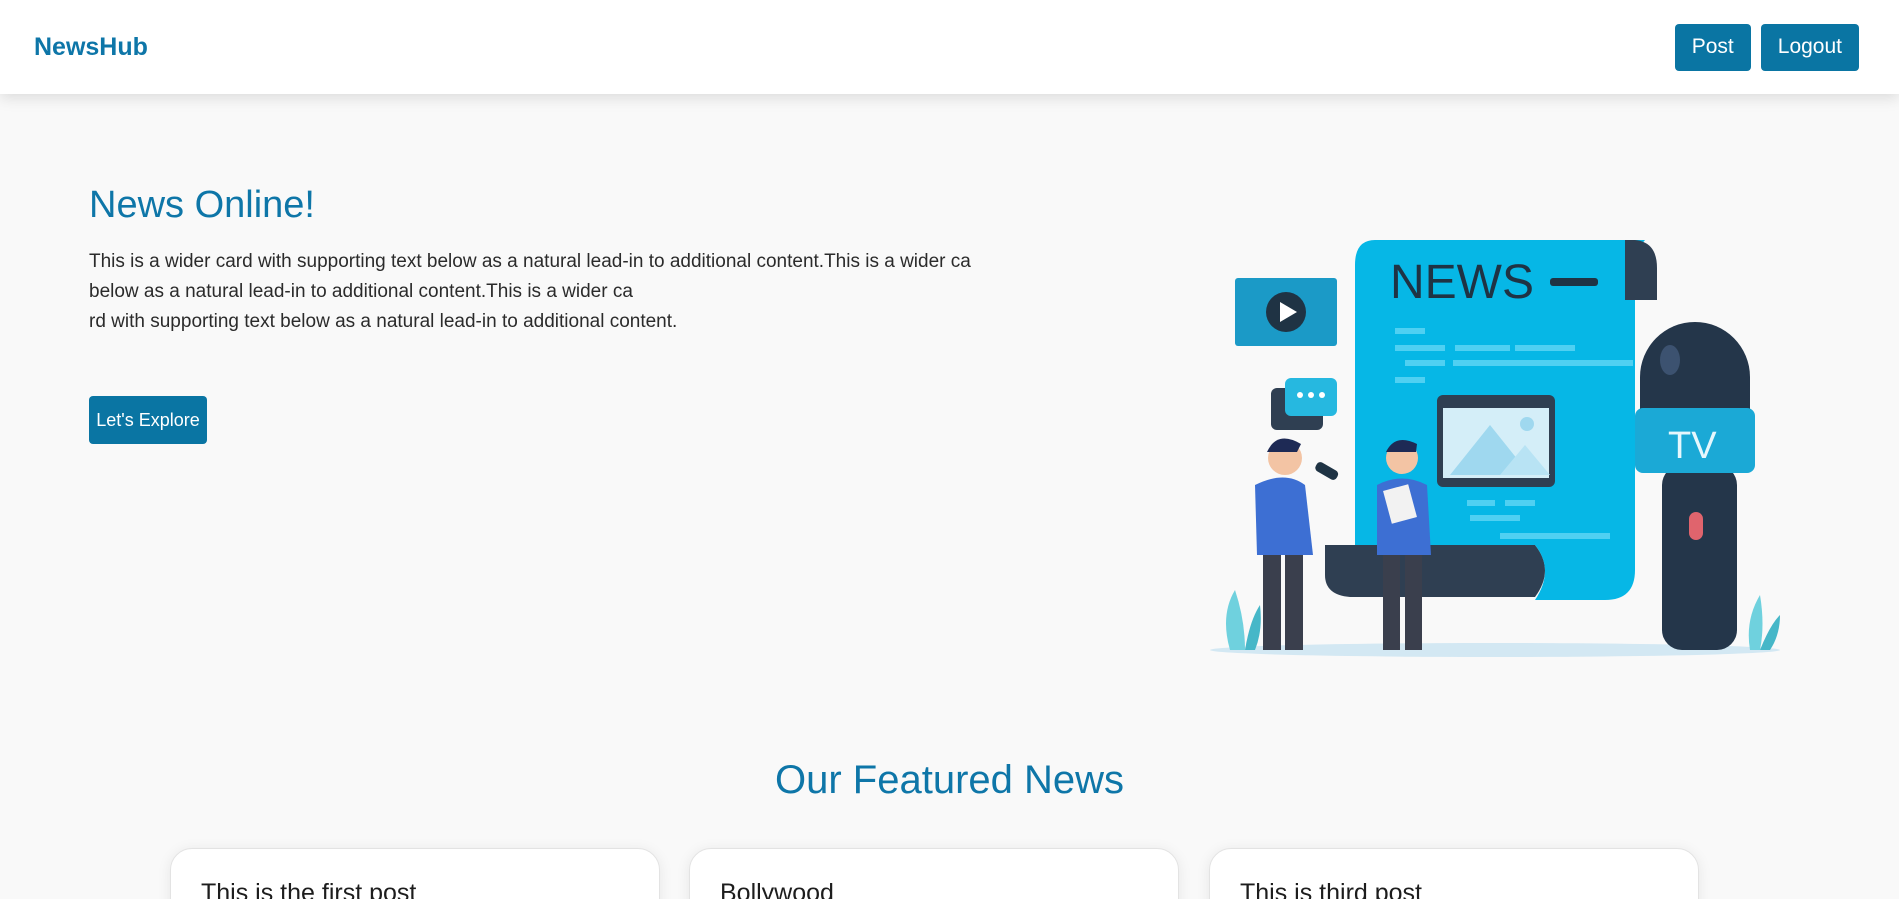  Describe the element at coordinates (1809, 47) in the screenshot. I see `logout-button: Logout` at that location.